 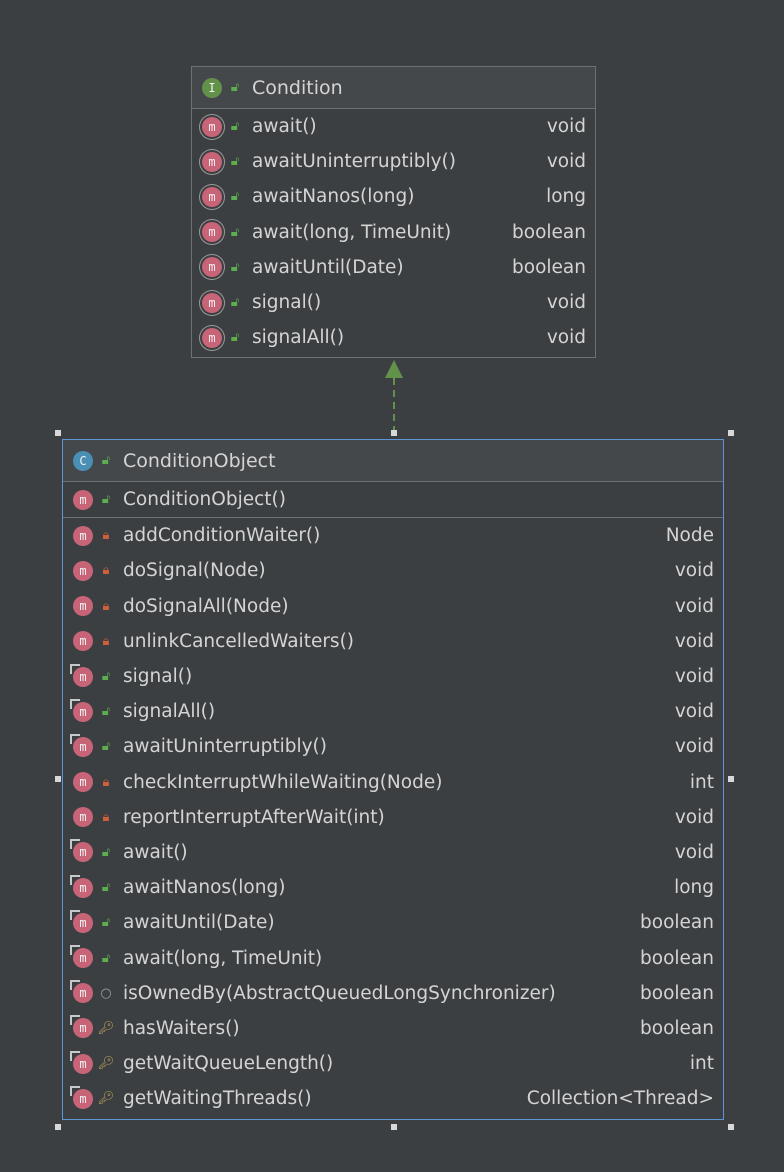 What do you see at coordinates (283, 782) in the screenshot?
I see `method-name: checkInterruptWhileWaiting(Node)` at bounding box center [283, 782].